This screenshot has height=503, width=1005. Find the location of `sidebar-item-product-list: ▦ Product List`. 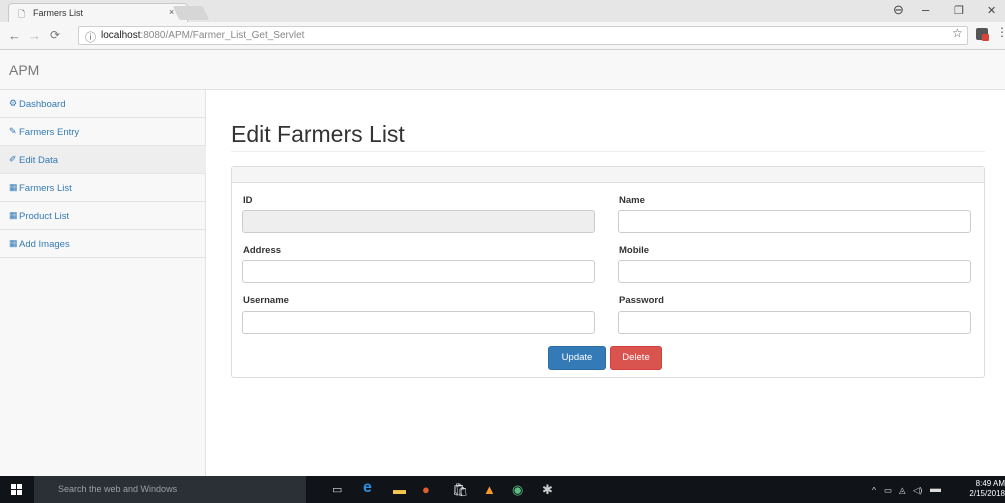

sidebar-item-product-list: ▦ Product List is located at coordinates (103, 216).